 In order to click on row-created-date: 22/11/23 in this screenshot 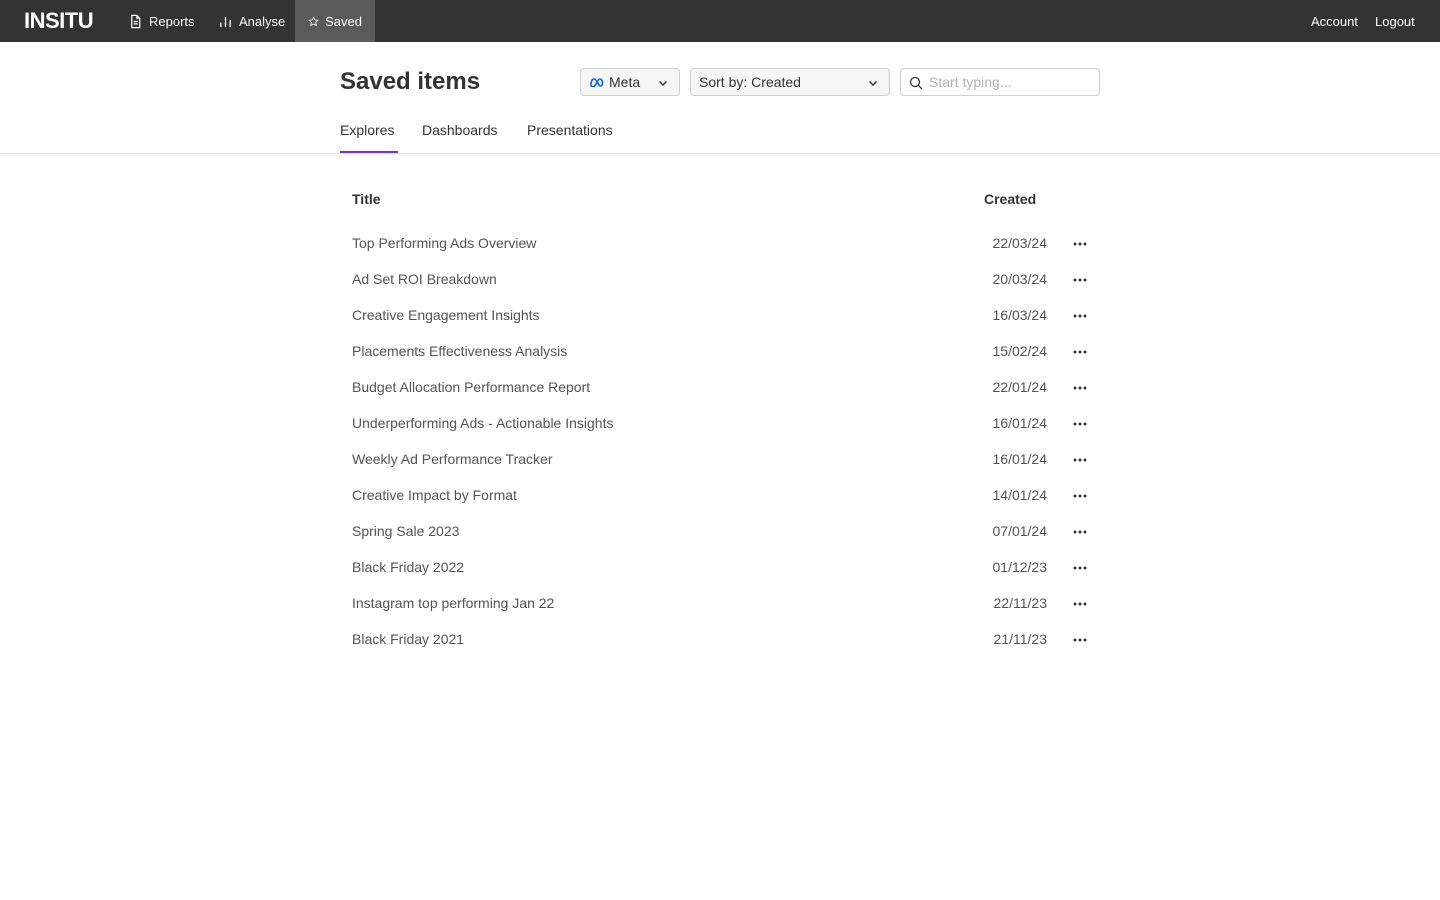, I will do `click(1020, 603)`.